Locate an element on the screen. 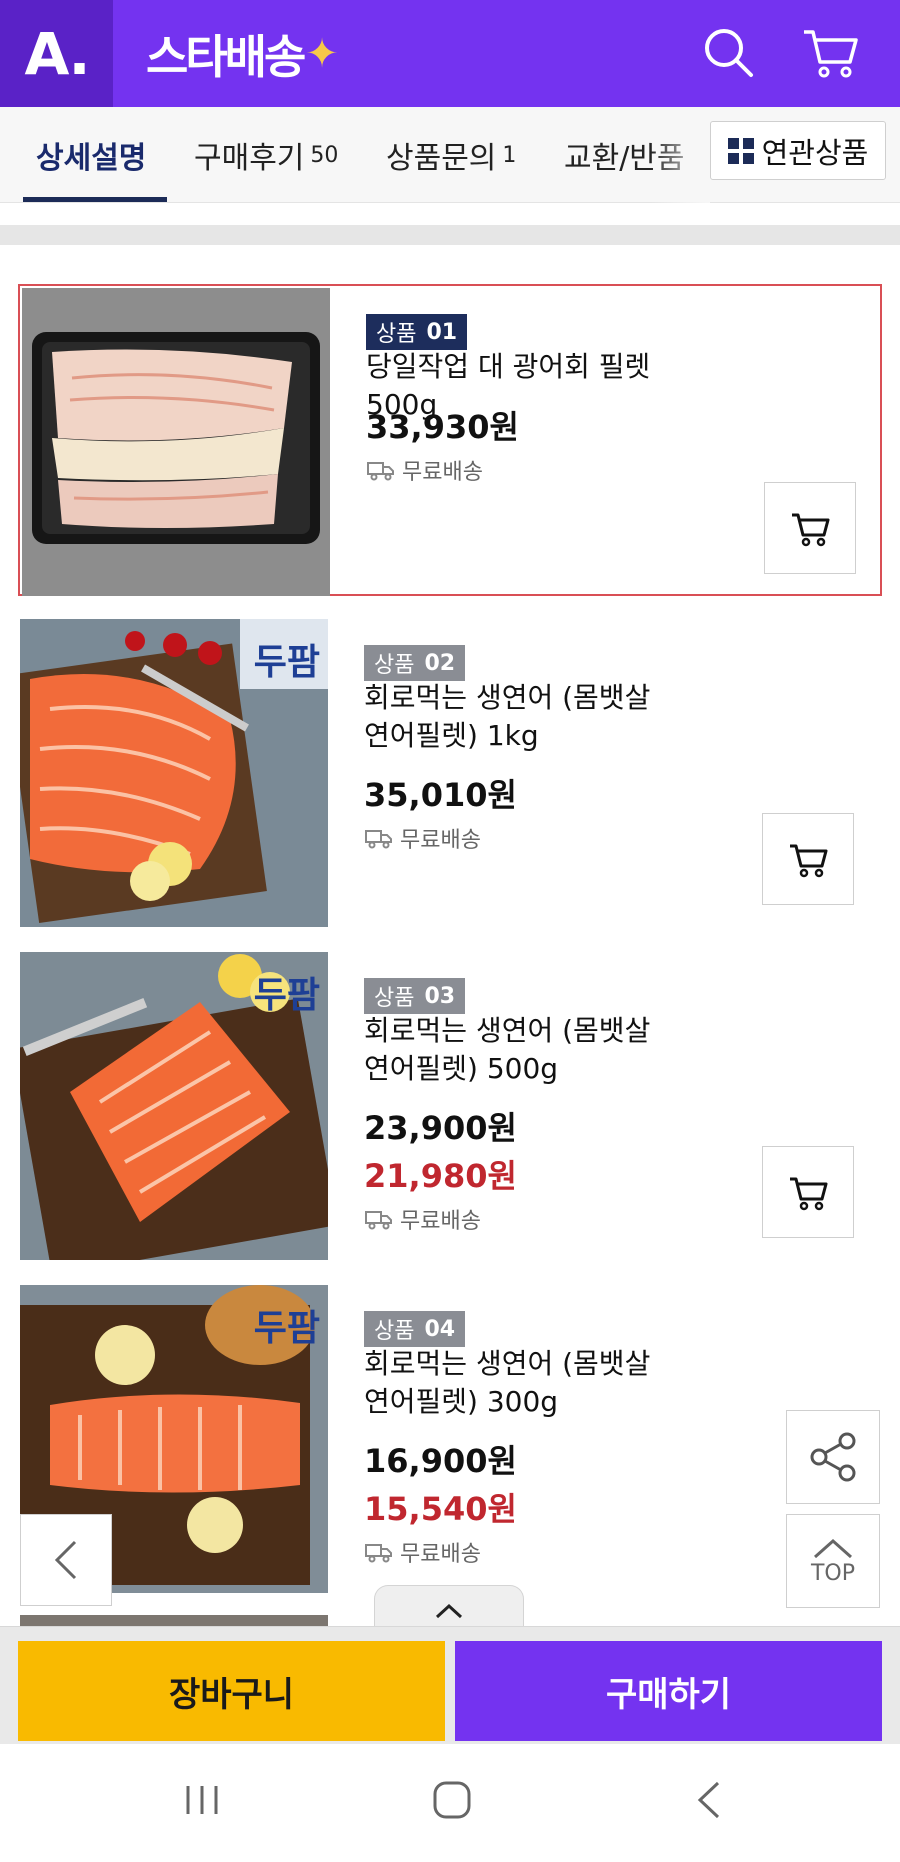 This screenshot has height=1862, width=900. badge-number: 01 is located at coordinates (442, 332).